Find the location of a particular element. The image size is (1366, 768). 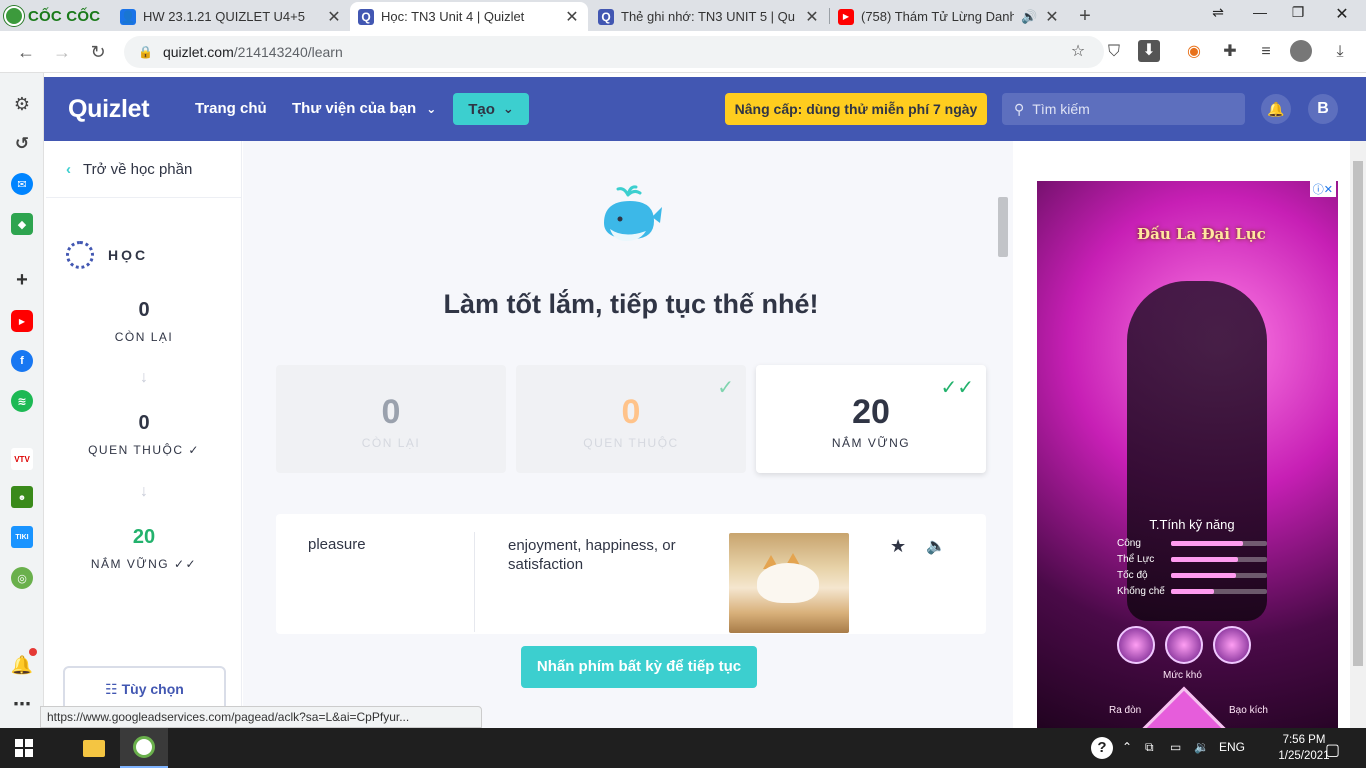

tab-title: Học: TN3 Unit 4 | Quizlet is located at coordinates (453, 16).